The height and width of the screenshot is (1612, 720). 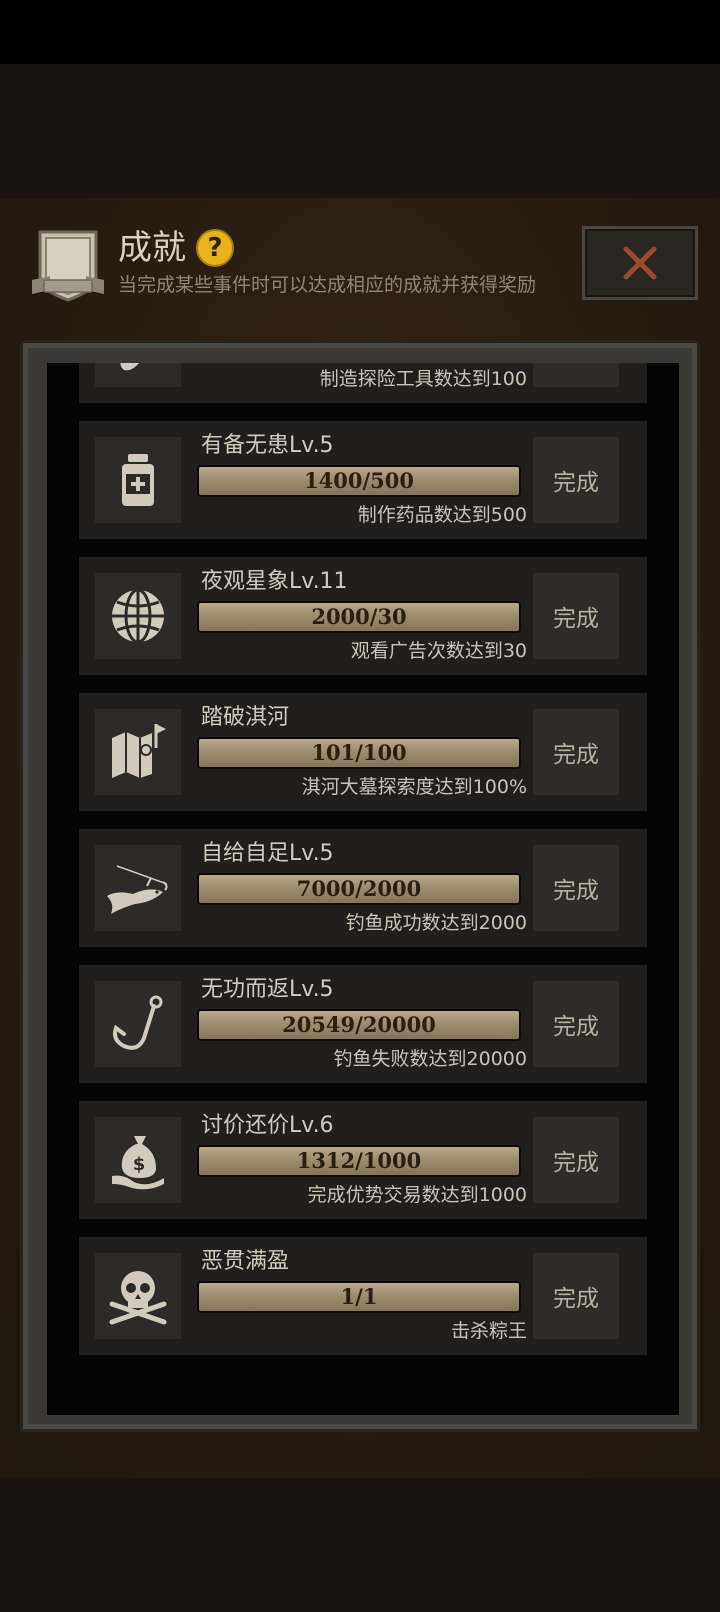 I want to click on achievement-name: 自给自足Lv.5, so click(x=267, y=853).